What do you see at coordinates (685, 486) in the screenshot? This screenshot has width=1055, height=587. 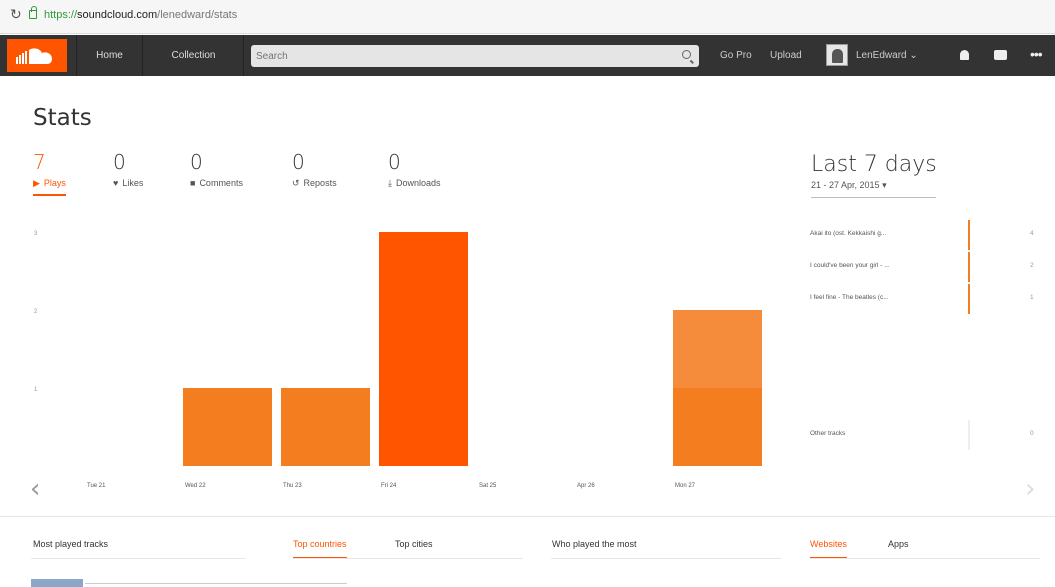 I see `x-tick-label: Mon 27` at bounding box center [685, 486].